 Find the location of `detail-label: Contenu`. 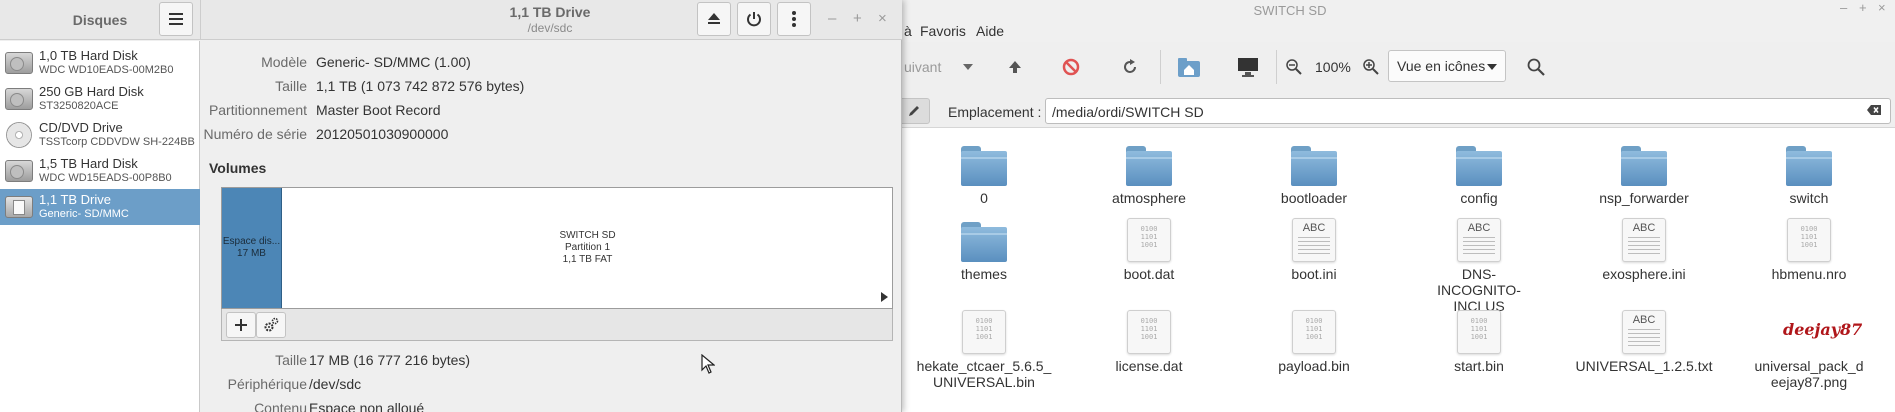

detail-label: Contenu is located at coordinates (280, 406).